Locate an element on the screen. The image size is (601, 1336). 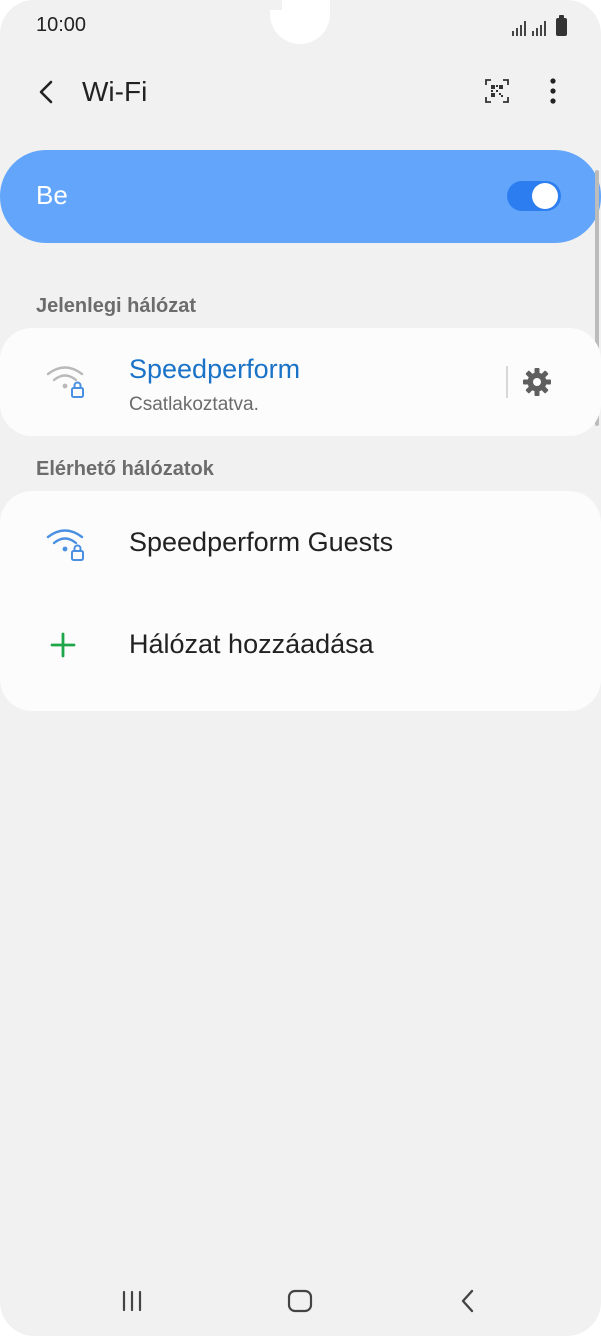
home-button is located at coordinates (300, 1301).